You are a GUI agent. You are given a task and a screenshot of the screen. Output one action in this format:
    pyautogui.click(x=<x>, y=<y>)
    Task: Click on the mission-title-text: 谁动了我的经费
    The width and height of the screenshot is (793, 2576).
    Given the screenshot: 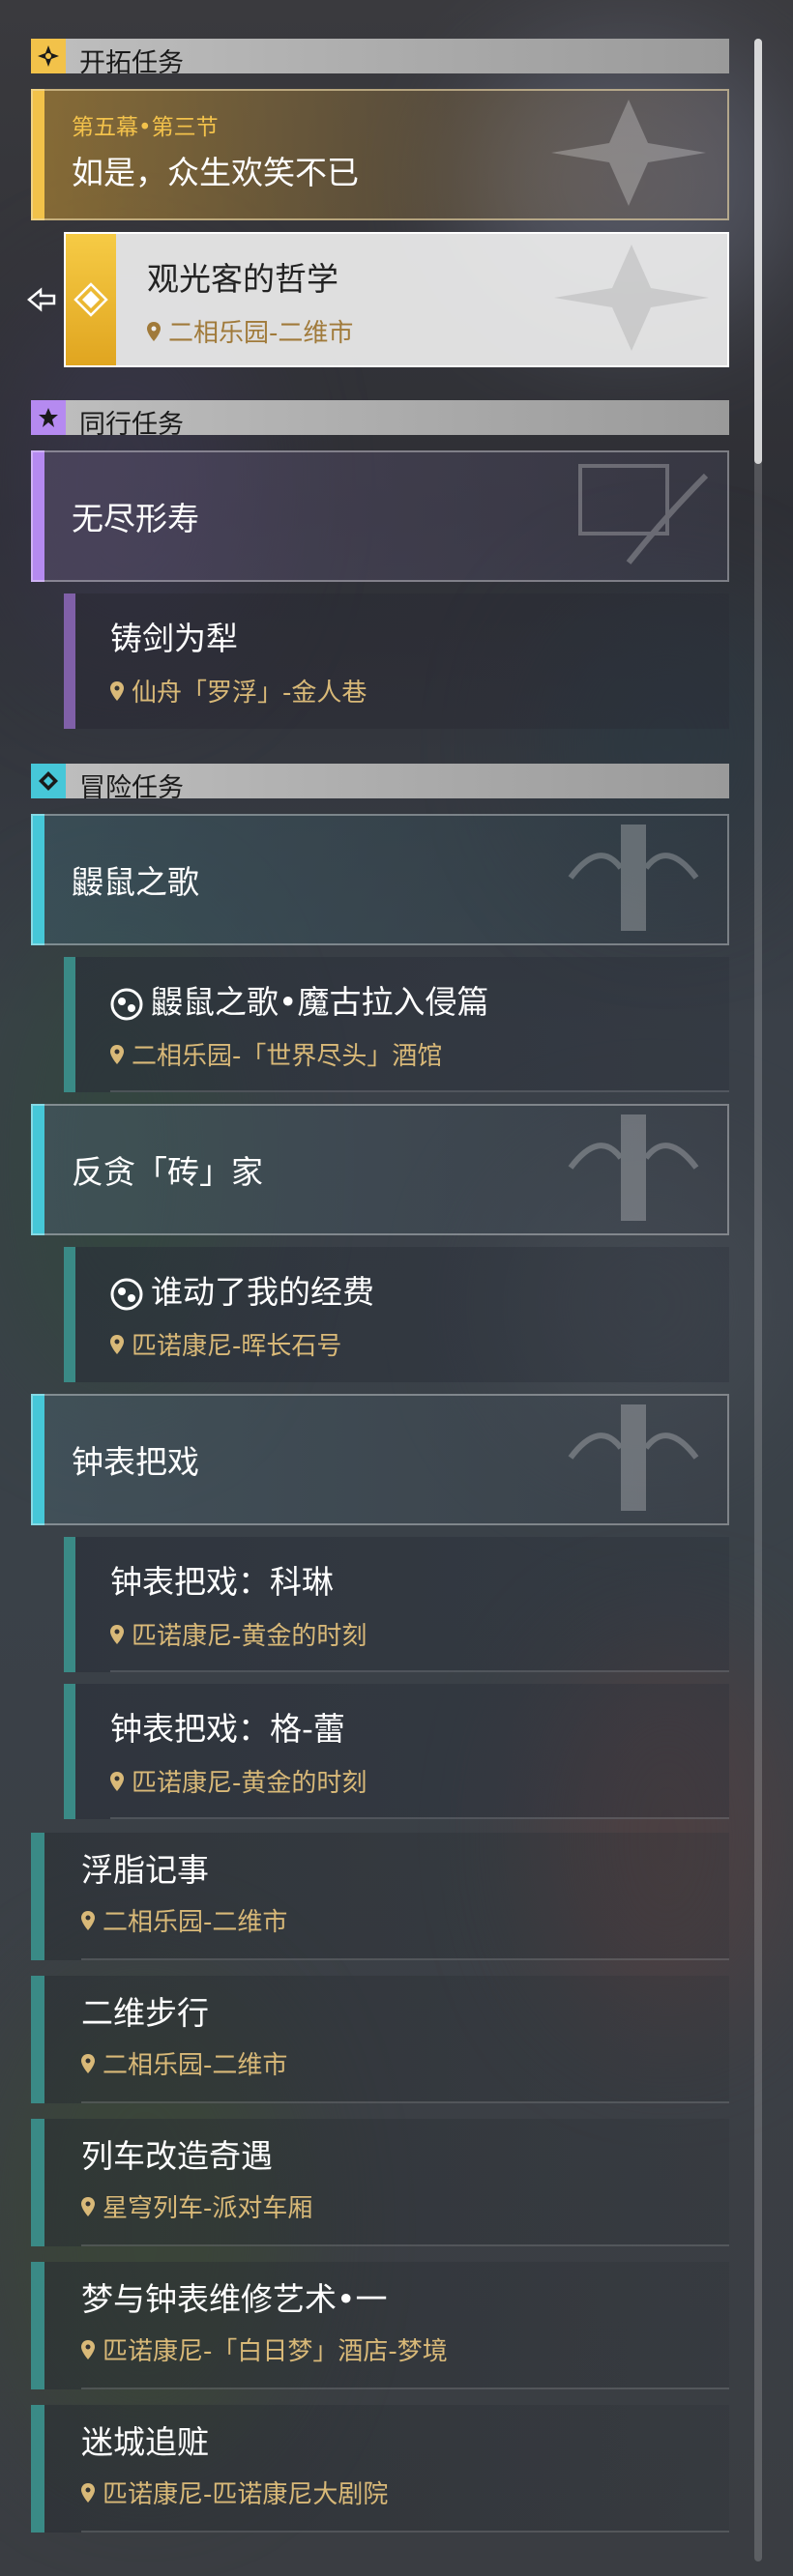 What is the action you would take?
    pyautogui.click(x=262, y=1292)
    